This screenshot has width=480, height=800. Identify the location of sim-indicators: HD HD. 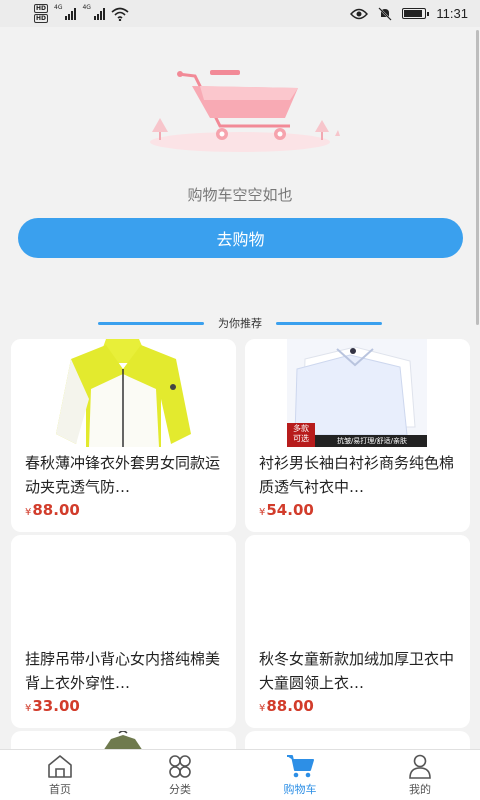
(41, 13).